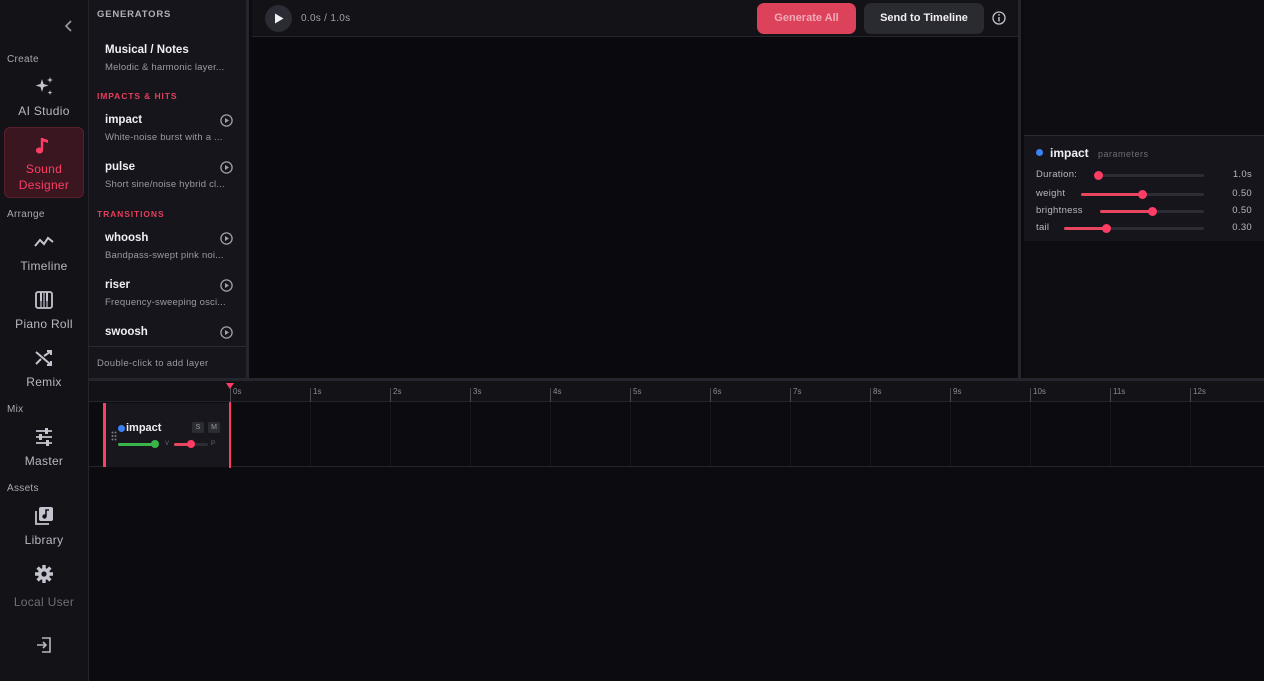  Describe the element at coordinates (131, 214) in the screenshot. I see `category-transitions: TRANSITIONS` at that location.